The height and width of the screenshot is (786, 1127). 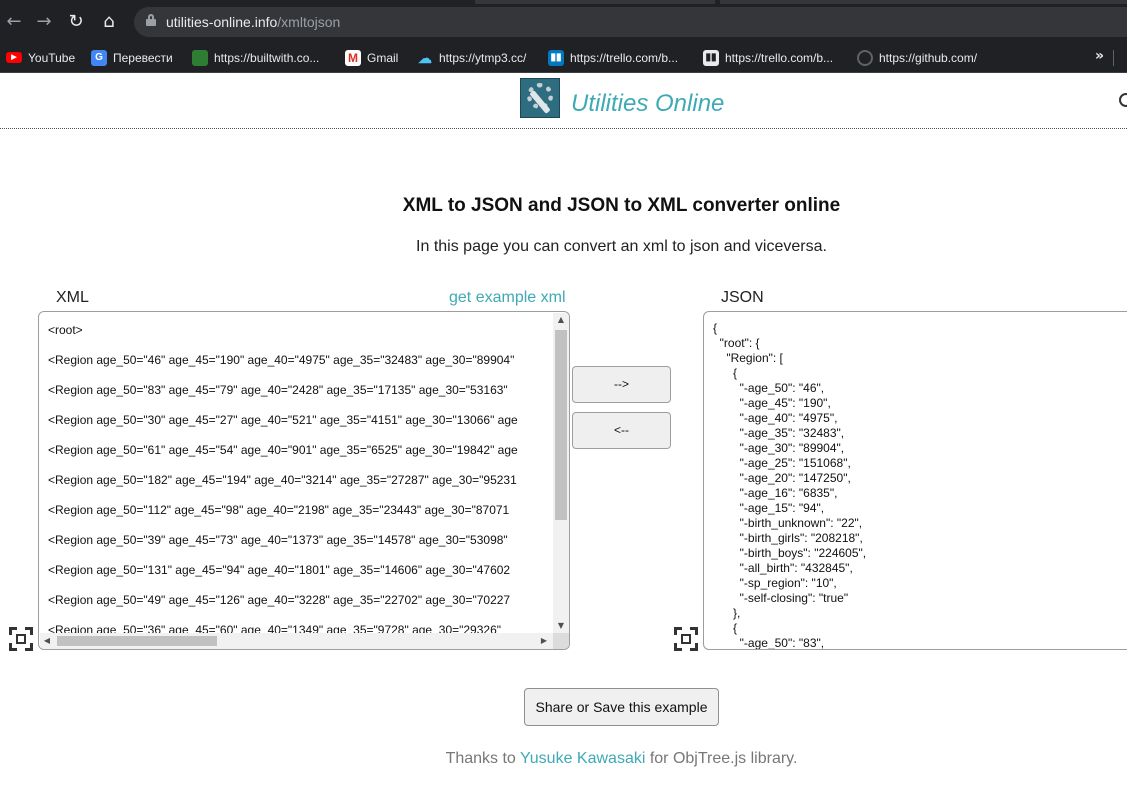 I want to click on json-line: "-age_50": "46",, so click(x=769, y=388).